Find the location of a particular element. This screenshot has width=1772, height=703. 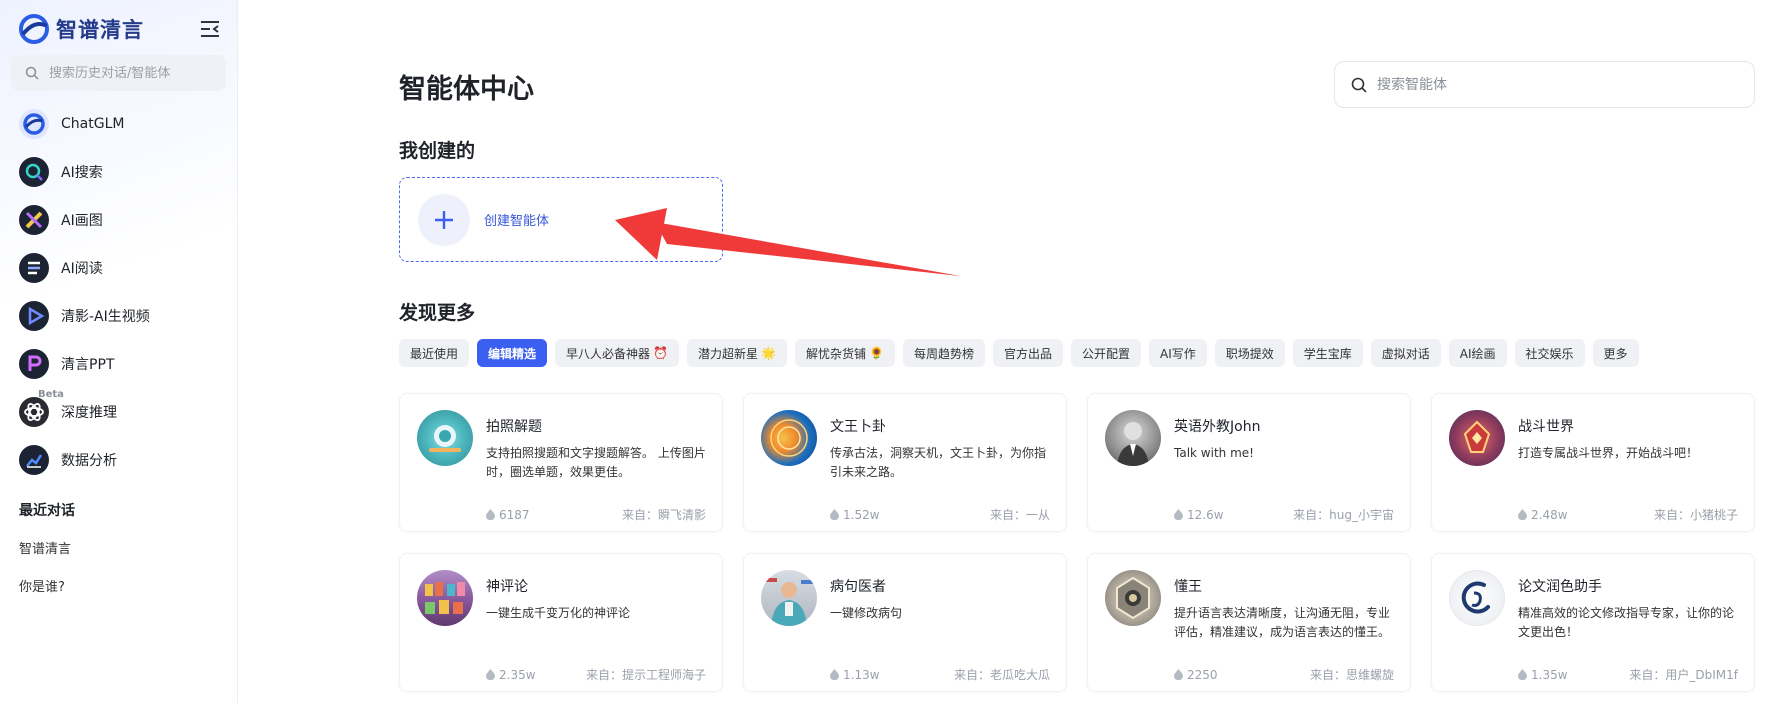

tab-label: 公开配置 is located at coordinates (1105, 353).